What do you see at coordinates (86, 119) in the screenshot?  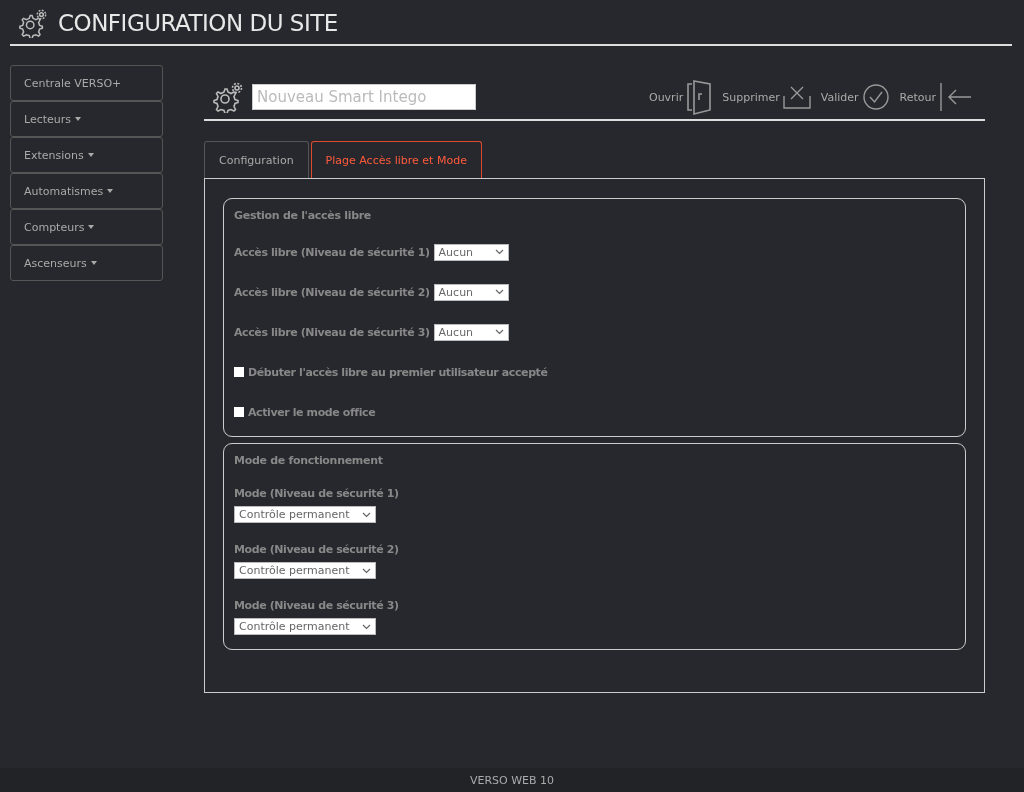 I see `sidebar-item: Lecteurs` at bounding box center [86, 119].